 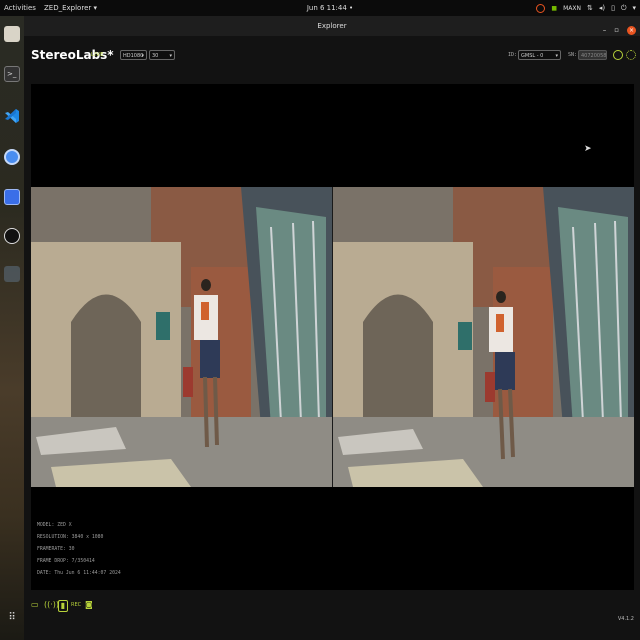 I want to click on obs-icon, so click(x=12, y=236).